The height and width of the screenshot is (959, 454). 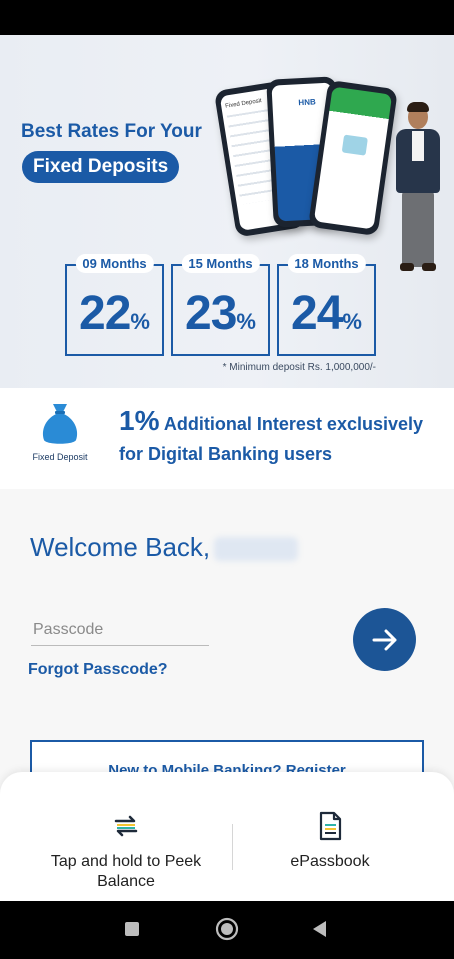 I want to click on circle-icon, so click(x=227, y=929).